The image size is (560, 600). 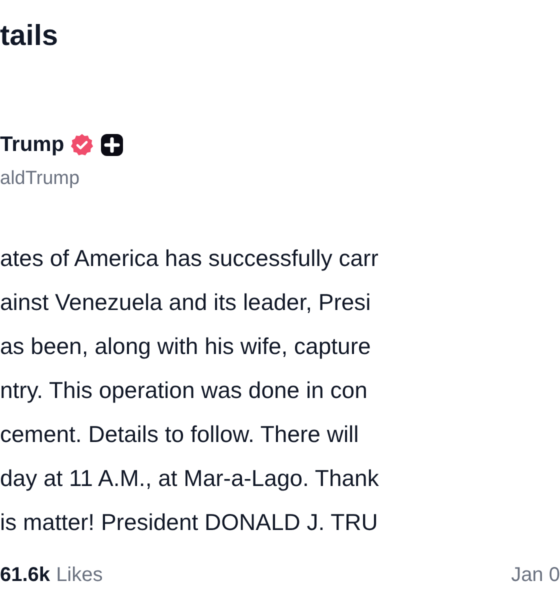 What do you see at coordinates (184, 390) in the screenshot?
I see `post-text-line: ntry. This operation was done in con` at bounding box center [184, 390].